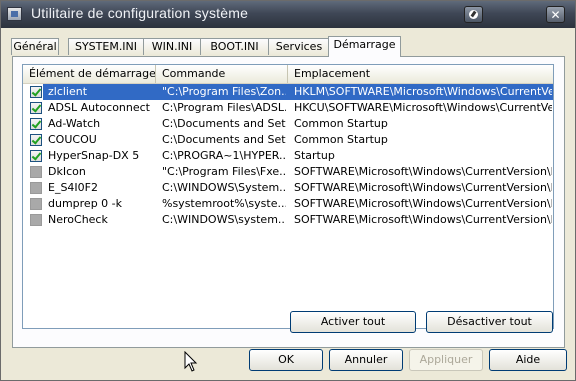 Image resolution: width=576 pixels, height=381 pixels. Describe the element at coordinates (364, 46) in the screenshot. I see `tab-demarrage: Démarrage` at that location.